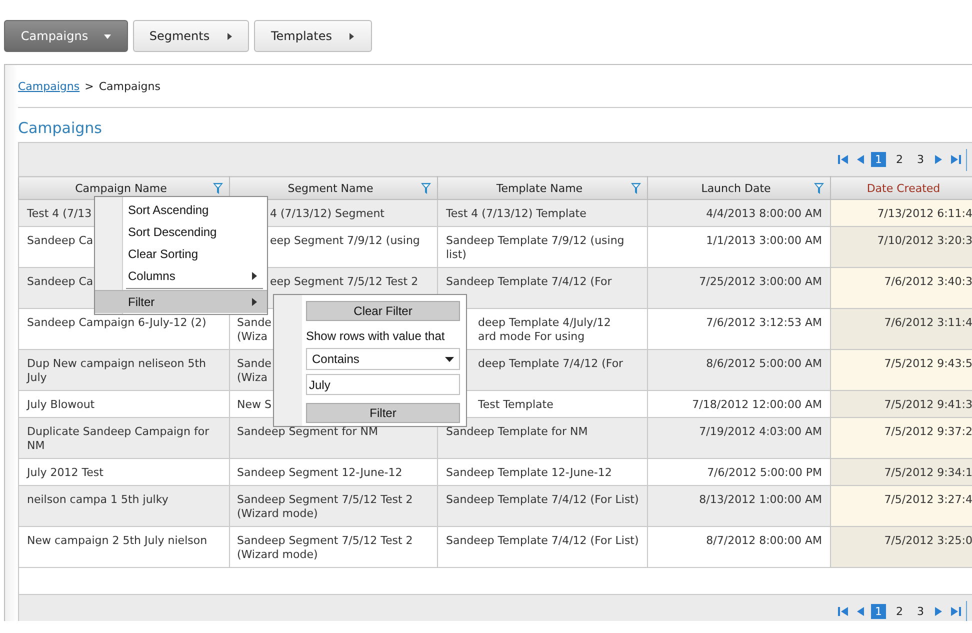 The width and height of the screenshot is (972, 633). Describe the element at coordinates (901, 404) in the screenshot. I see `table-cell: 7/5/2012 9:41:3` at that location.